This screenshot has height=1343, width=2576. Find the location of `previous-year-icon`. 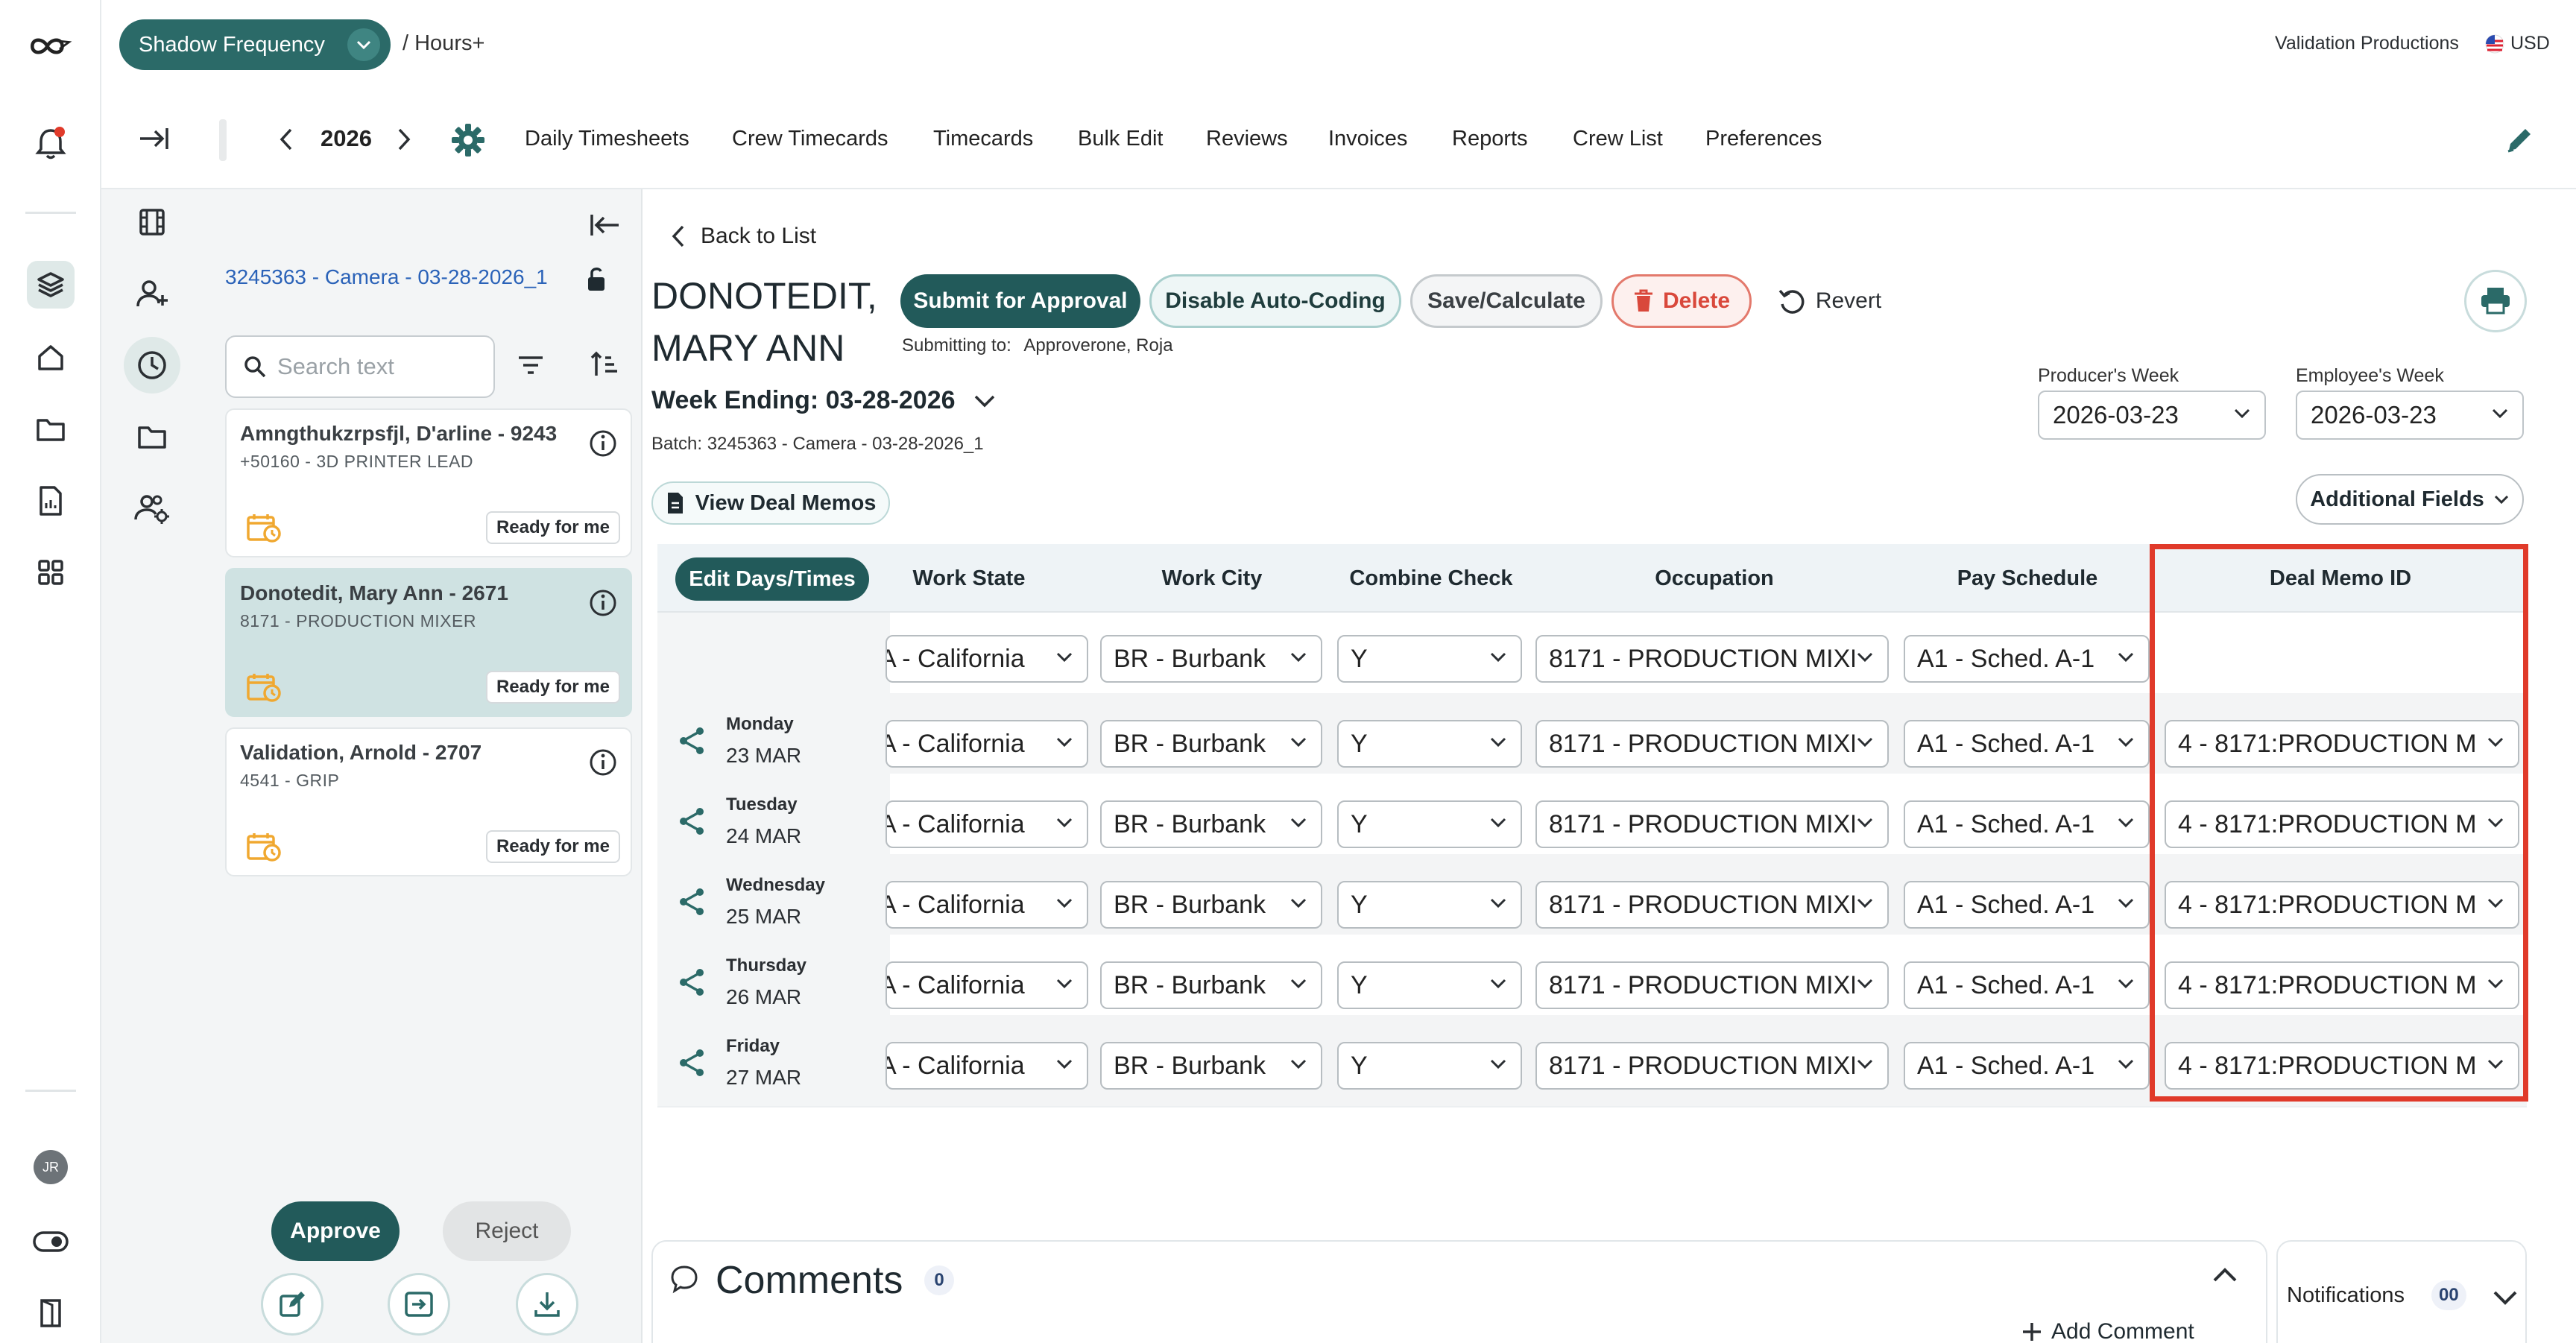

previous-year-icon is located at coordinates (286, 139).